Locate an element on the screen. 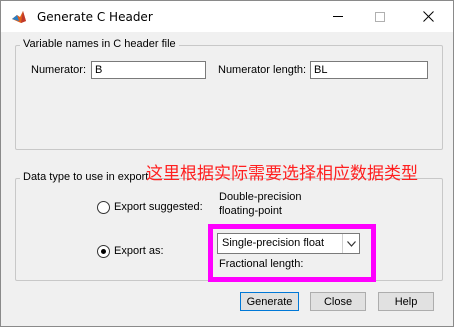  suggested-type-line1: Double-precision is located at coordinates (260, 197).